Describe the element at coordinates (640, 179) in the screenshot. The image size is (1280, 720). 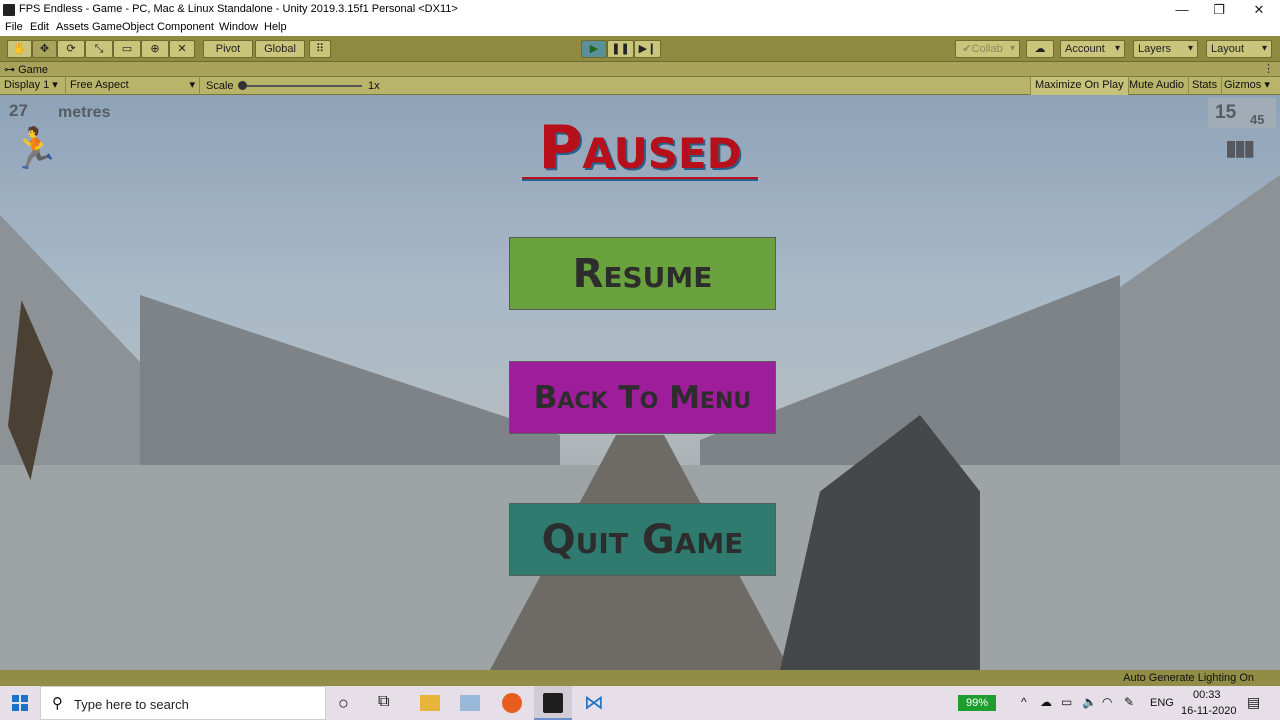
I see `paused-title-underline` at that location.